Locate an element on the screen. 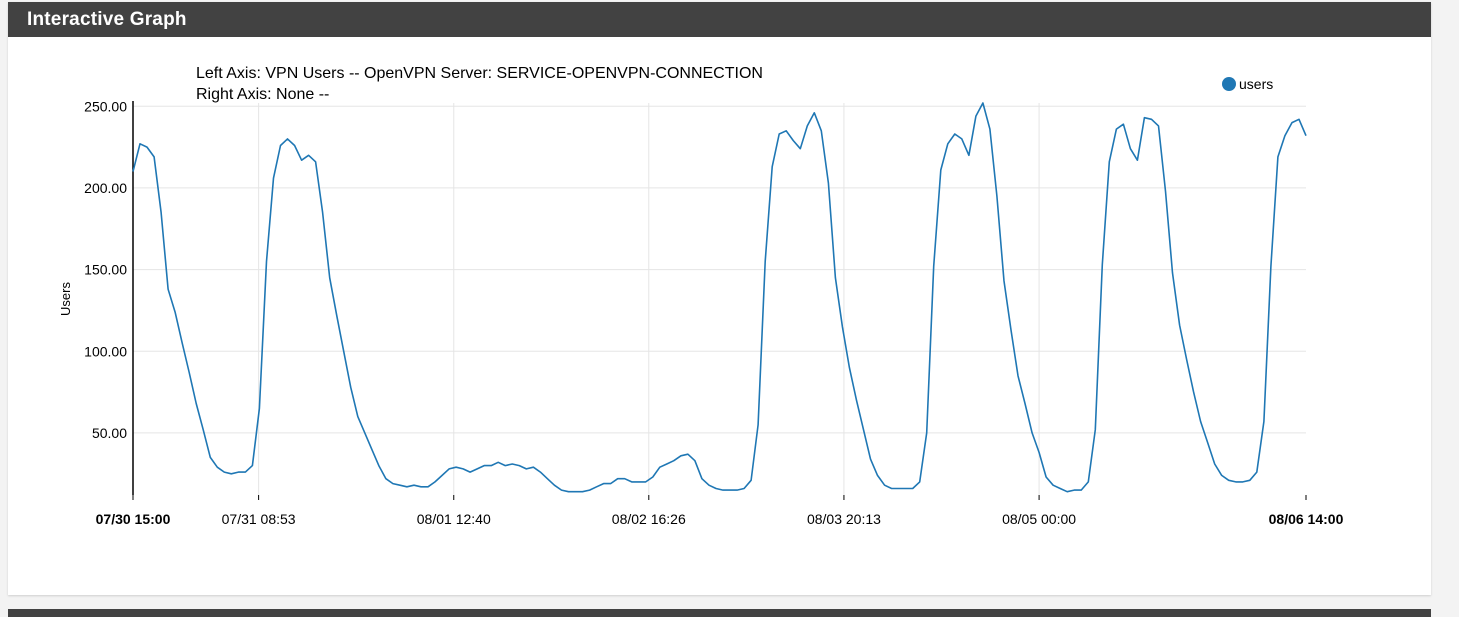 The width and height of the screenshot is (1459, 617). next-panel-heading is located at coordinates (719, 613).